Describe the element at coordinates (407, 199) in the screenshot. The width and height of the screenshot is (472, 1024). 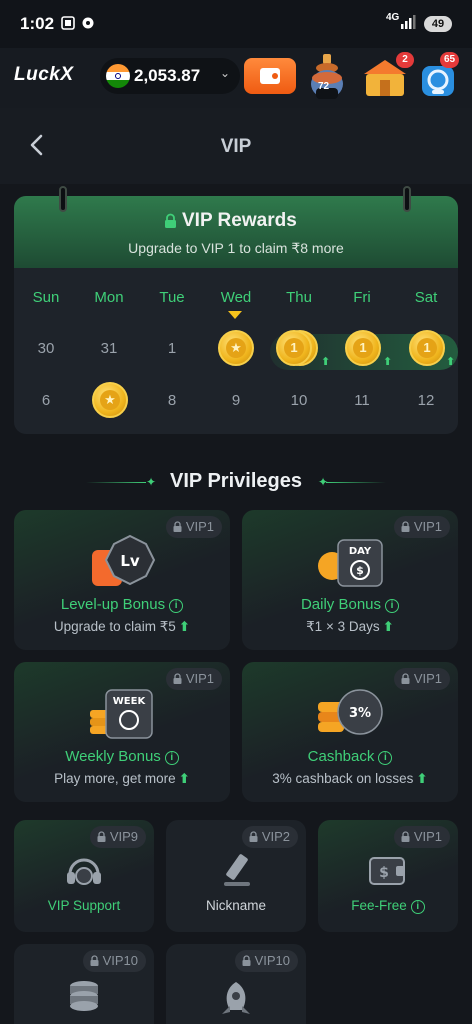
I see `calendar-ring-right` at that location.